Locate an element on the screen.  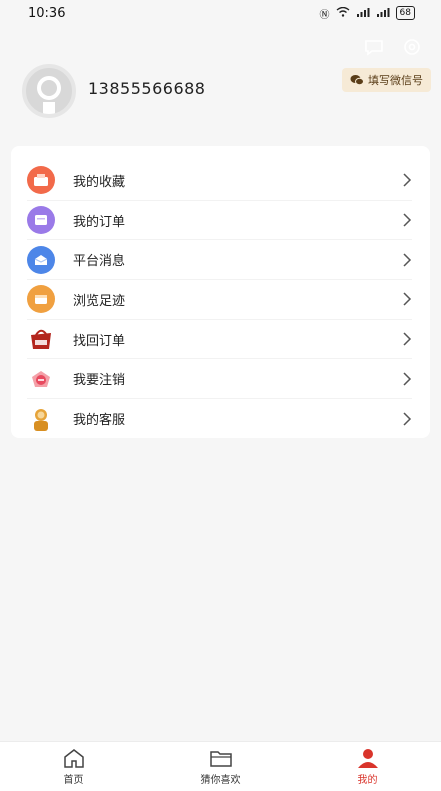
status-icons: Ⓝ 68 is located at coordinates (367, 13).